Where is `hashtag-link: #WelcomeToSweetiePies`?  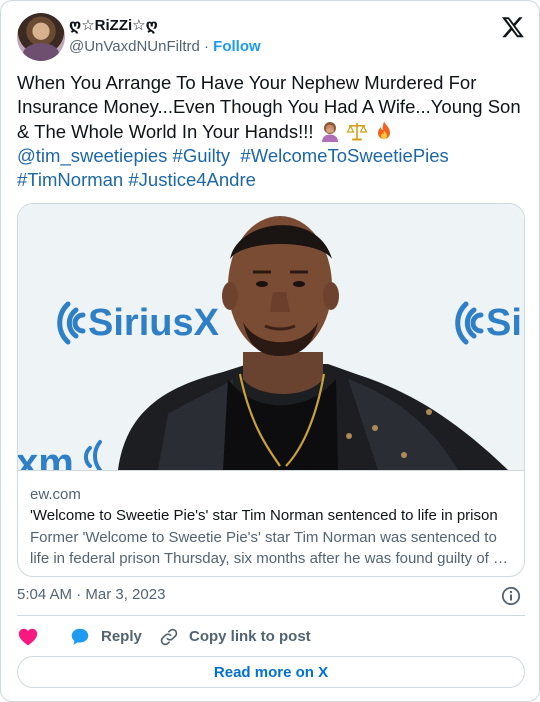
hashtag-link: #WelcomeToSweetiePies is located at coordinates (344, 155).